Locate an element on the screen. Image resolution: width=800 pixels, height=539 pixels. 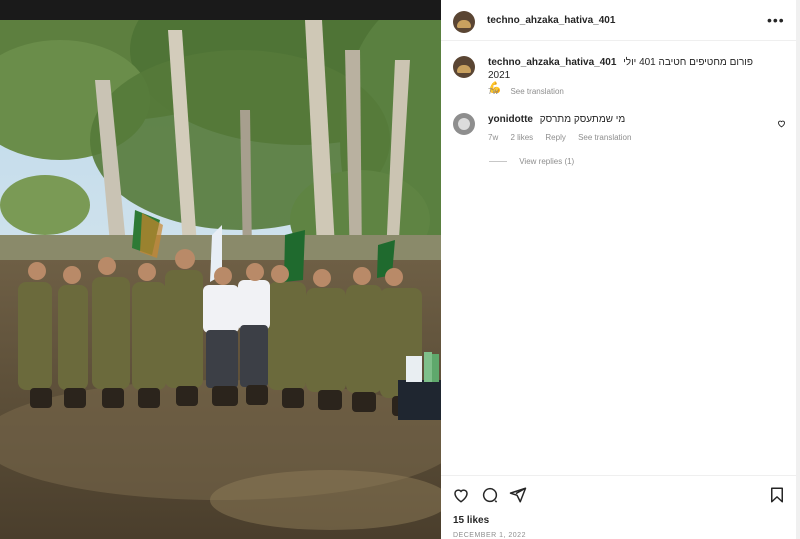
top-backdrop is located at coordinates (220, 10).